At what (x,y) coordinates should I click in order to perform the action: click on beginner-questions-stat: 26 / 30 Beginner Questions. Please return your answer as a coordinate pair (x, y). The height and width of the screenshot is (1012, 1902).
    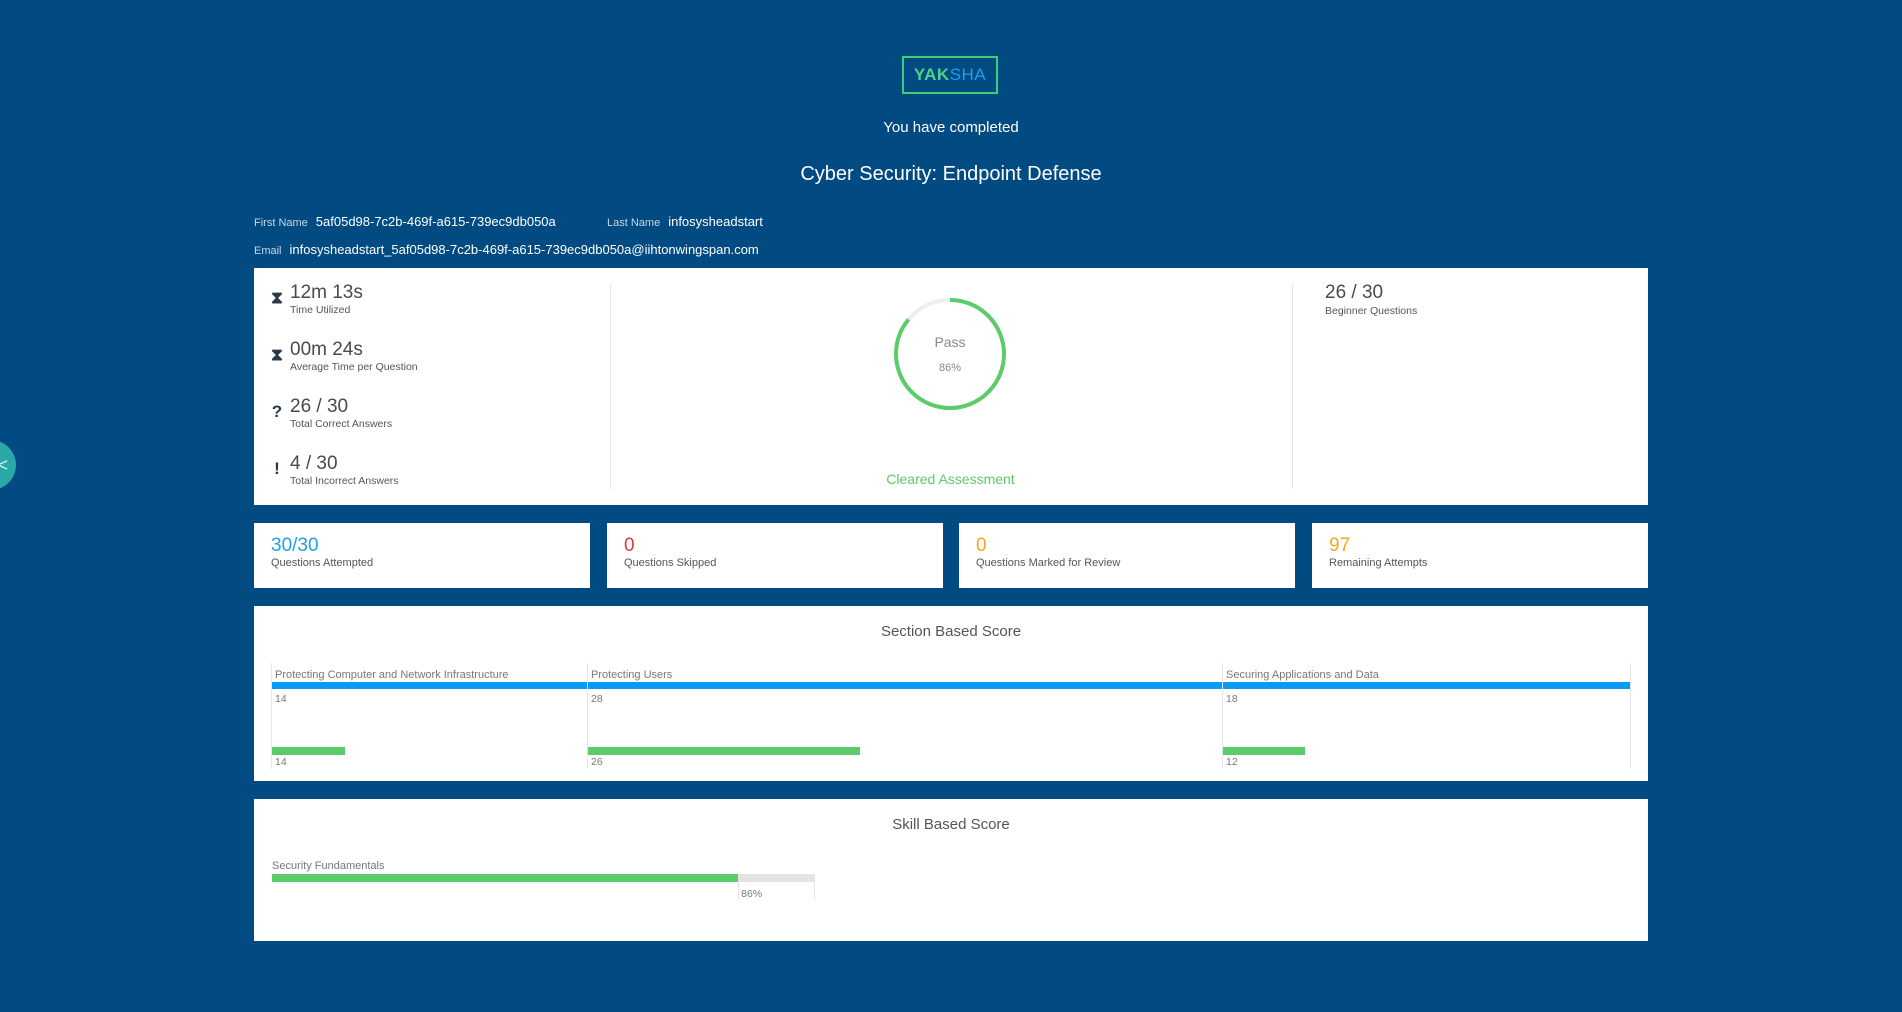
    Looking at the image, I should click on (1371, 299).